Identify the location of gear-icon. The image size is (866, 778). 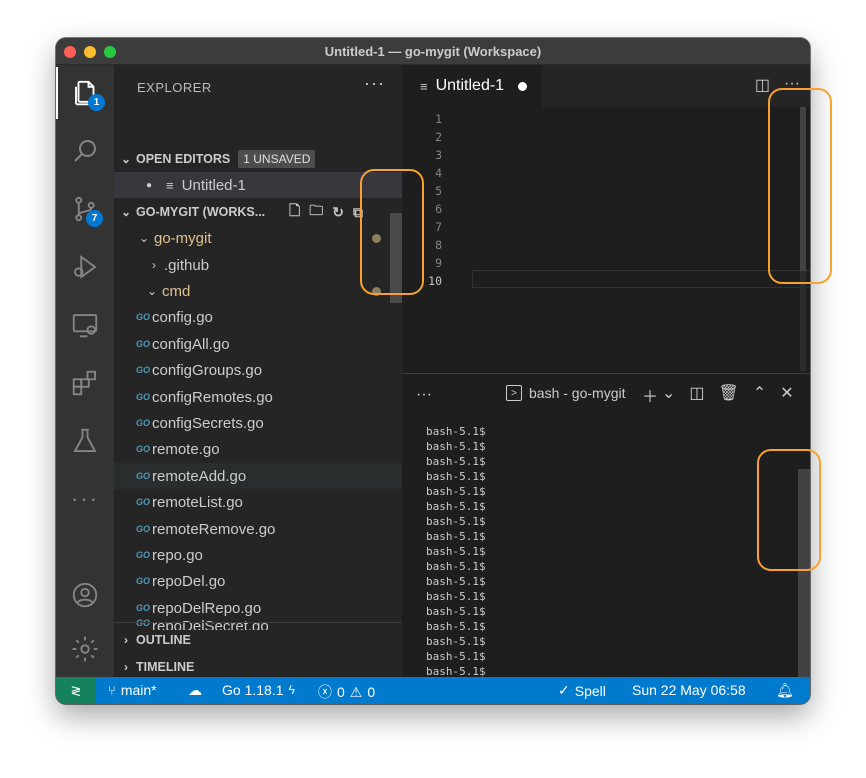
(85, 649).